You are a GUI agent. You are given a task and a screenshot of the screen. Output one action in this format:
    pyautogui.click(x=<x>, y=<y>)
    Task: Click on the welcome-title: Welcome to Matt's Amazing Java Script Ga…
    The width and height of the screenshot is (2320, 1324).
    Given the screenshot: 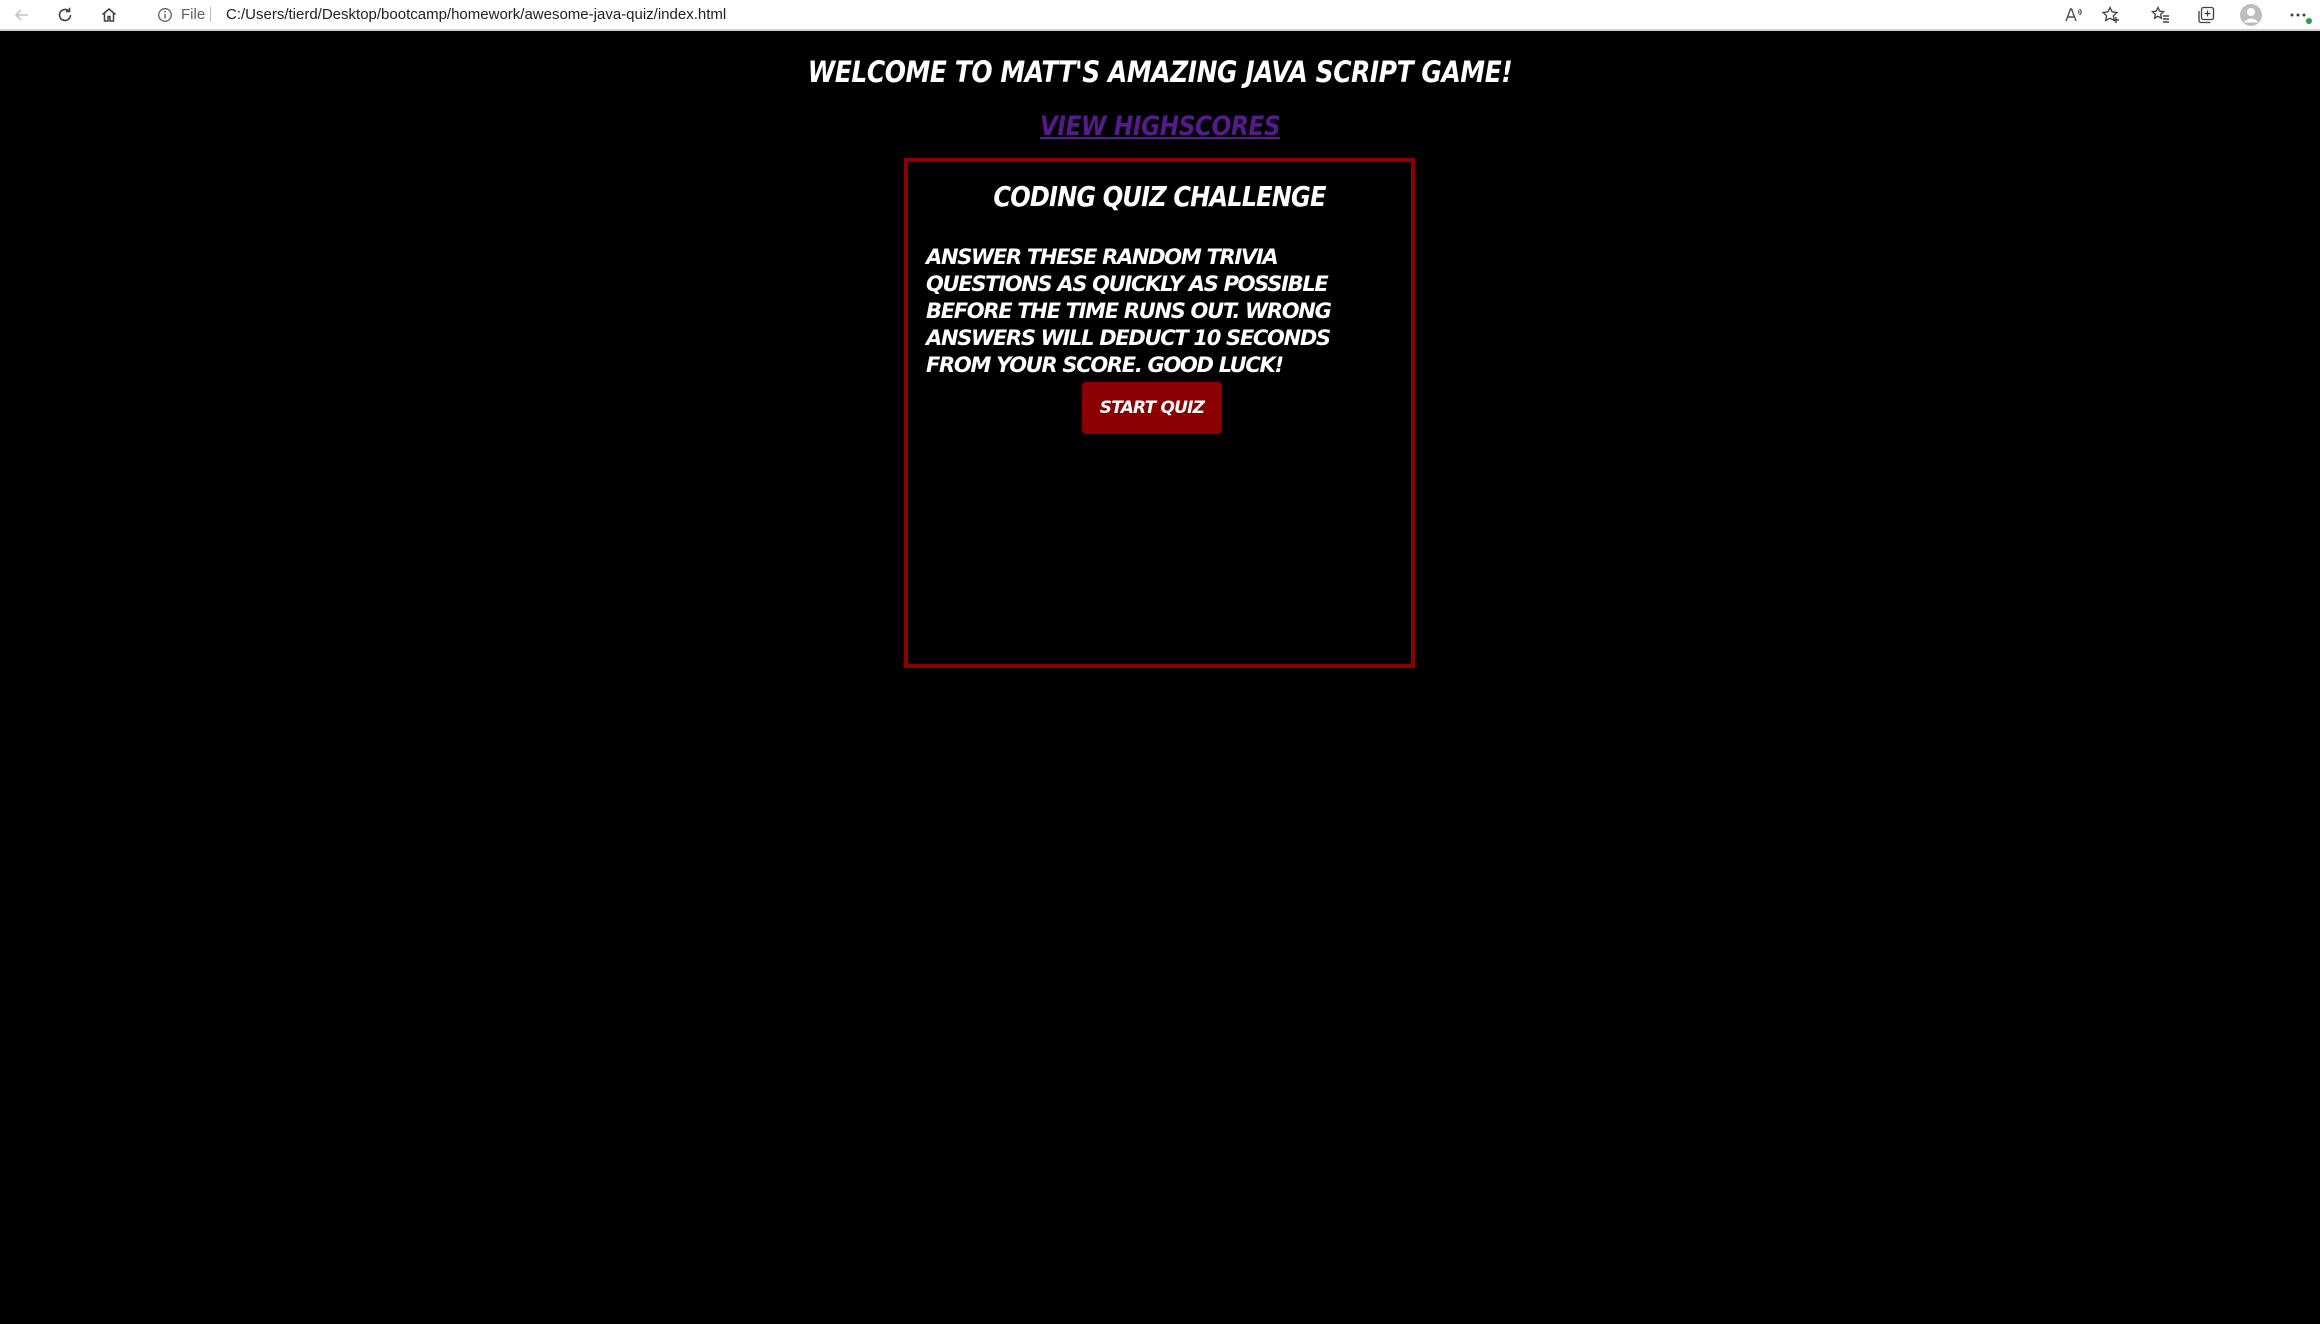 What is the action you would take?
    pyautogui.click(x=1160, y=72)
    